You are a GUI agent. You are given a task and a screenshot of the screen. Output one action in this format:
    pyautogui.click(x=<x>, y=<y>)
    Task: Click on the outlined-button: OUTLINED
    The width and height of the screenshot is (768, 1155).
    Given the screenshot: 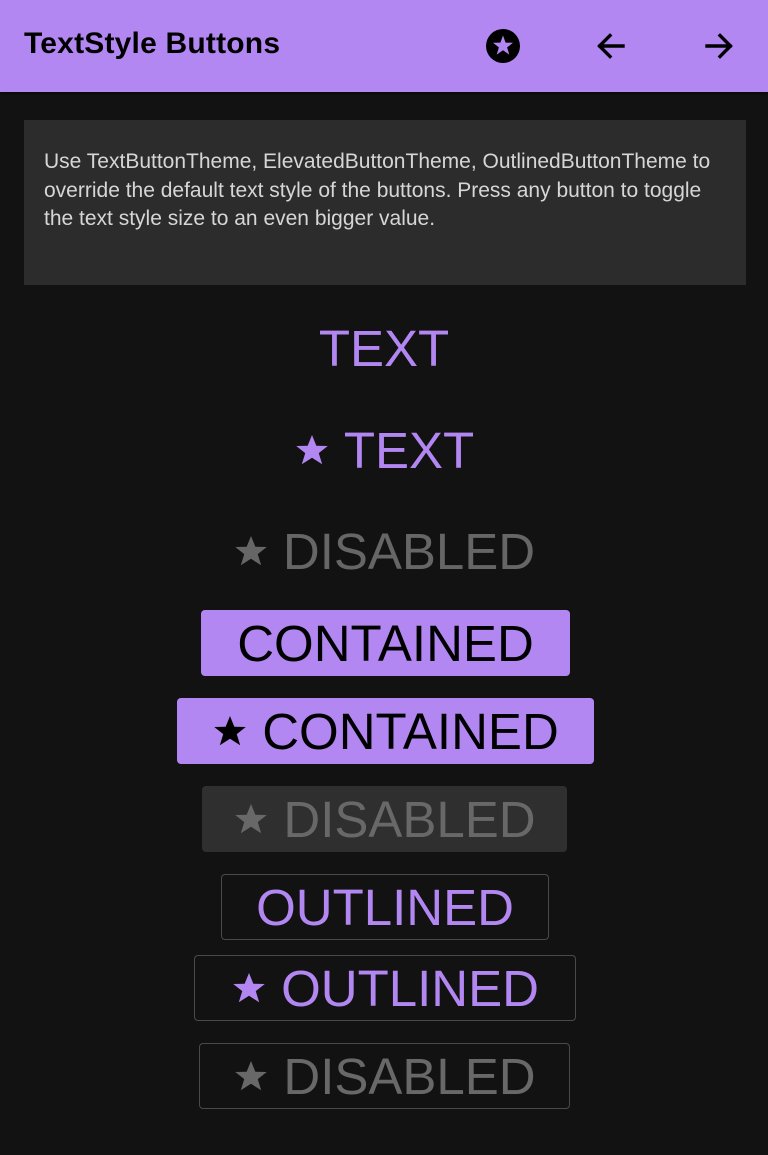 What is the action you would take?
    pyautogui.click(x=385, y=907)
    